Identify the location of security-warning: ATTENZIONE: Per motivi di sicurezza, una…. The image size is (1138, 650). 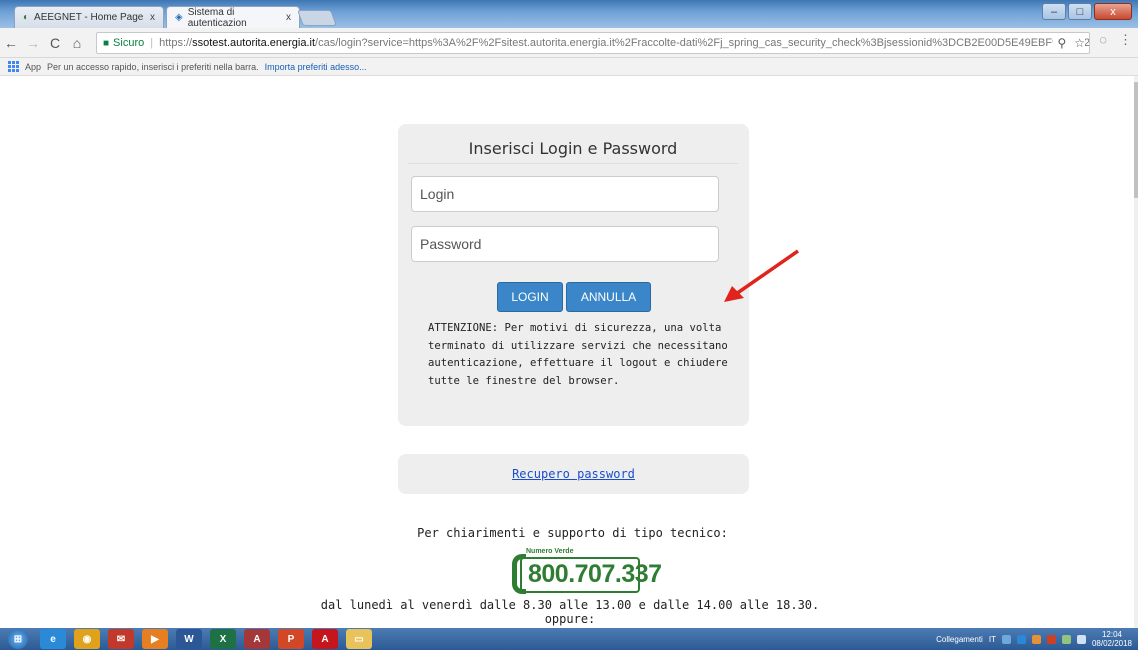
(578, 354).